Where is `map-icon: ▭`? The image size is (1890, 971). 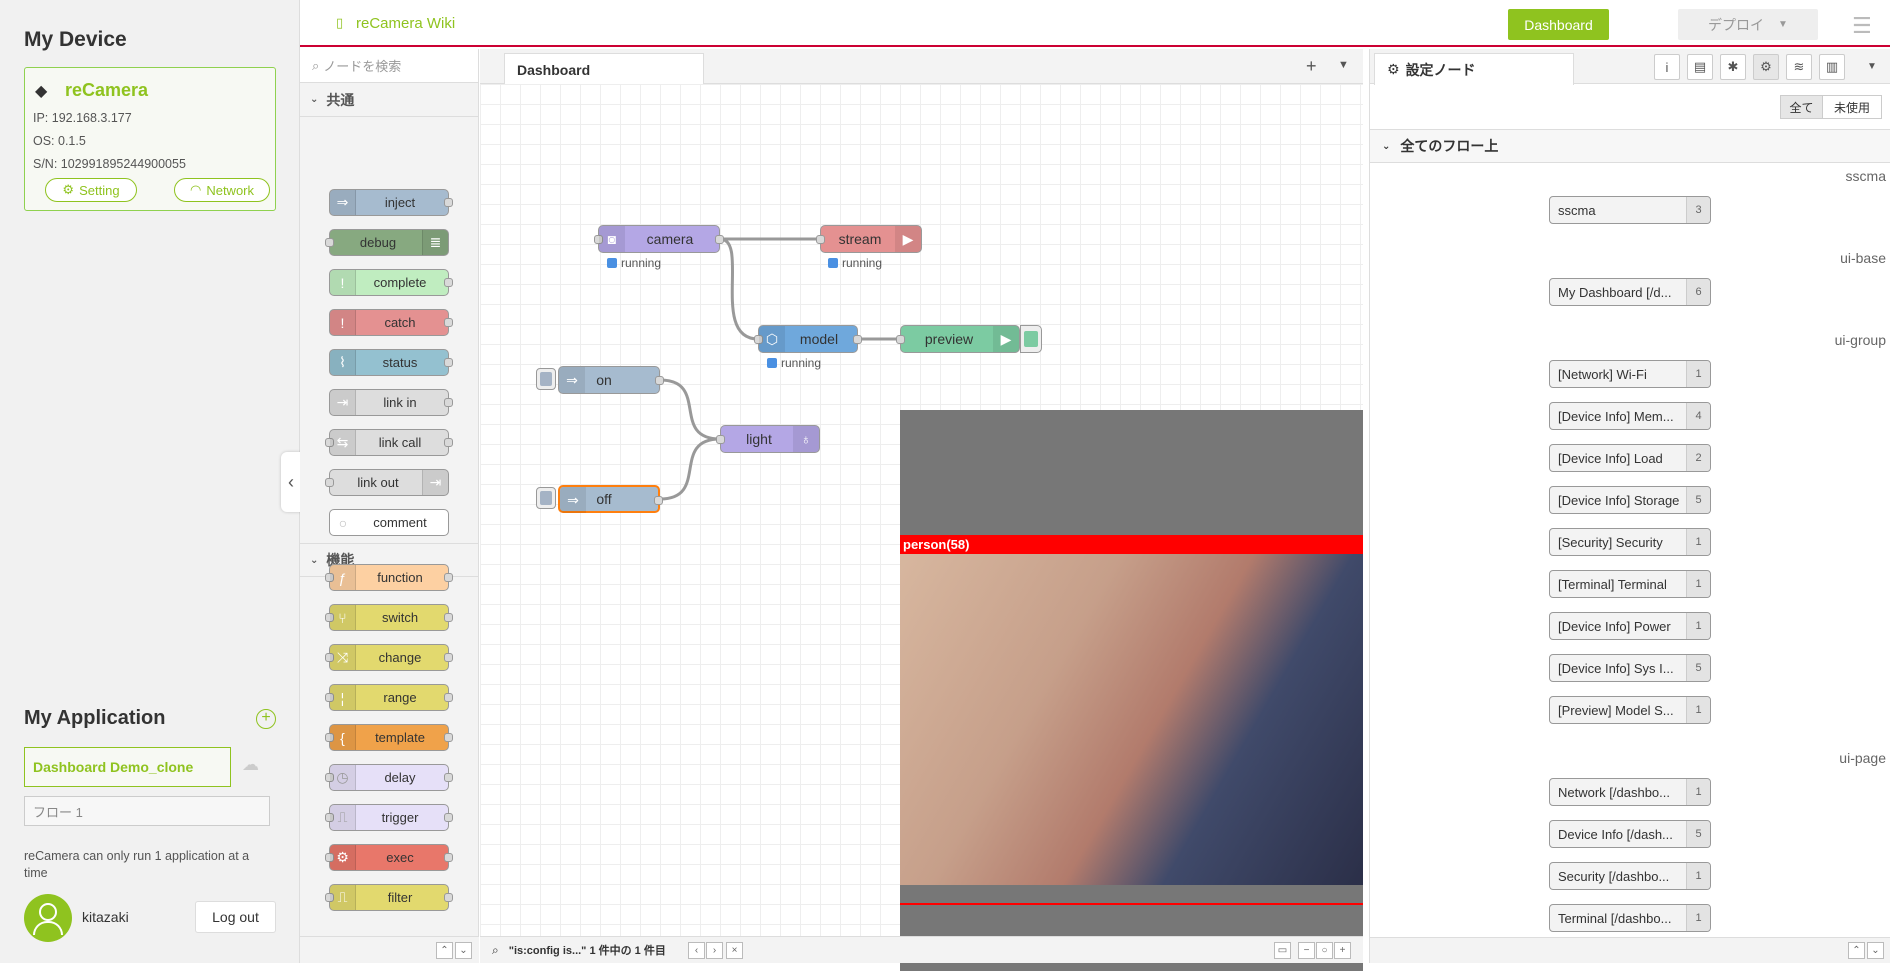 map-icon: ▭ is located at coordinates (1282, 950).